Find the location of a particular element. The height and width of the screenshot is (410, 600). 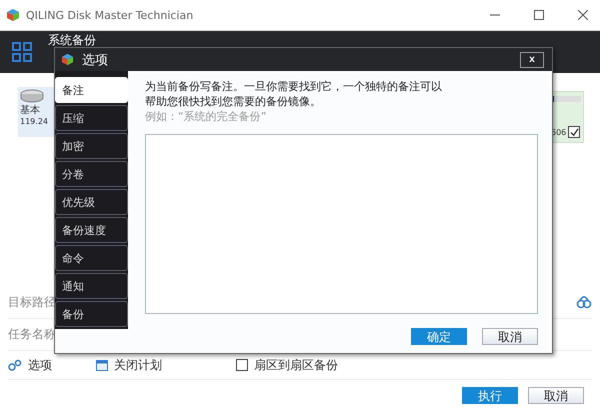

dialog-title: 选项 is located at coordinates (95, 60).